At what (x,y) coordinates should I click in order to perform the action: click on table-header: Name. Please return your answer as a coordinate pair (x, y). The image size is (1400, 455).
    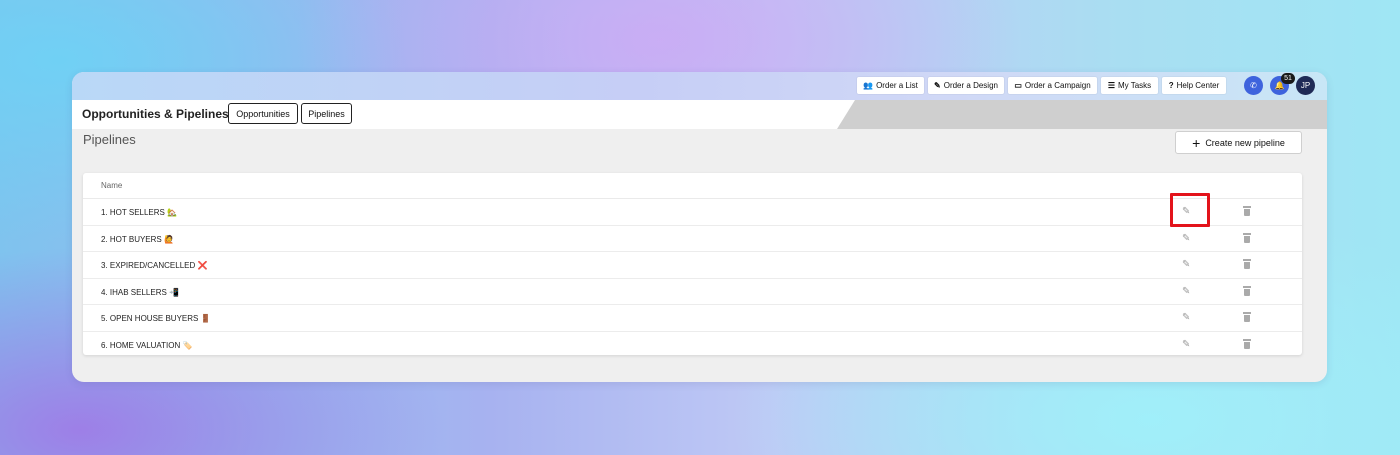
    Looking at the image, I should click on (692, 186).